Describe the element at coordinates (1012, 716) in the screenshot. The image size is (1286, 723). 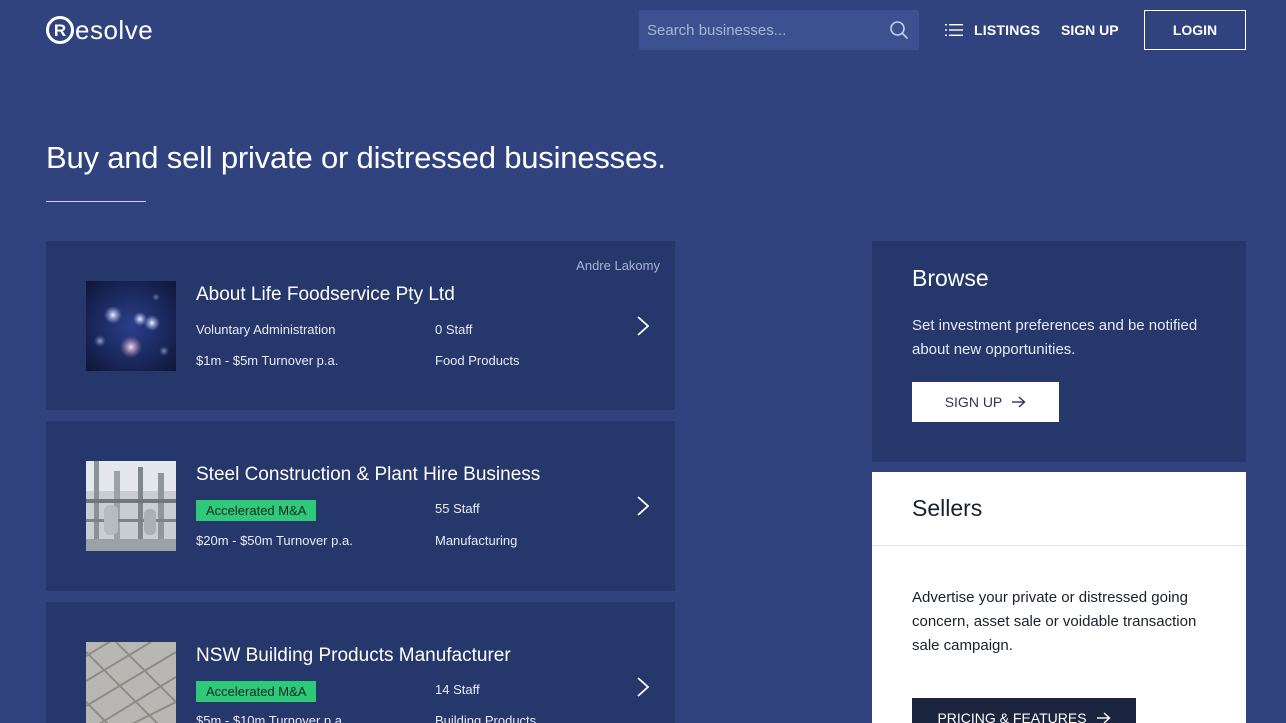
I see `pricing-features-label: PRICING & FEATURES` at that location.